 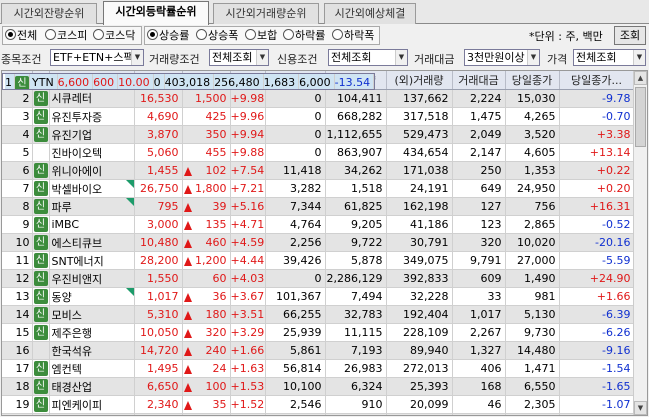 What do you see at coordinates (304, 35) in the screenshot?
I see `radio-fall-rate: 하락률` at bounding box center [304, 35].